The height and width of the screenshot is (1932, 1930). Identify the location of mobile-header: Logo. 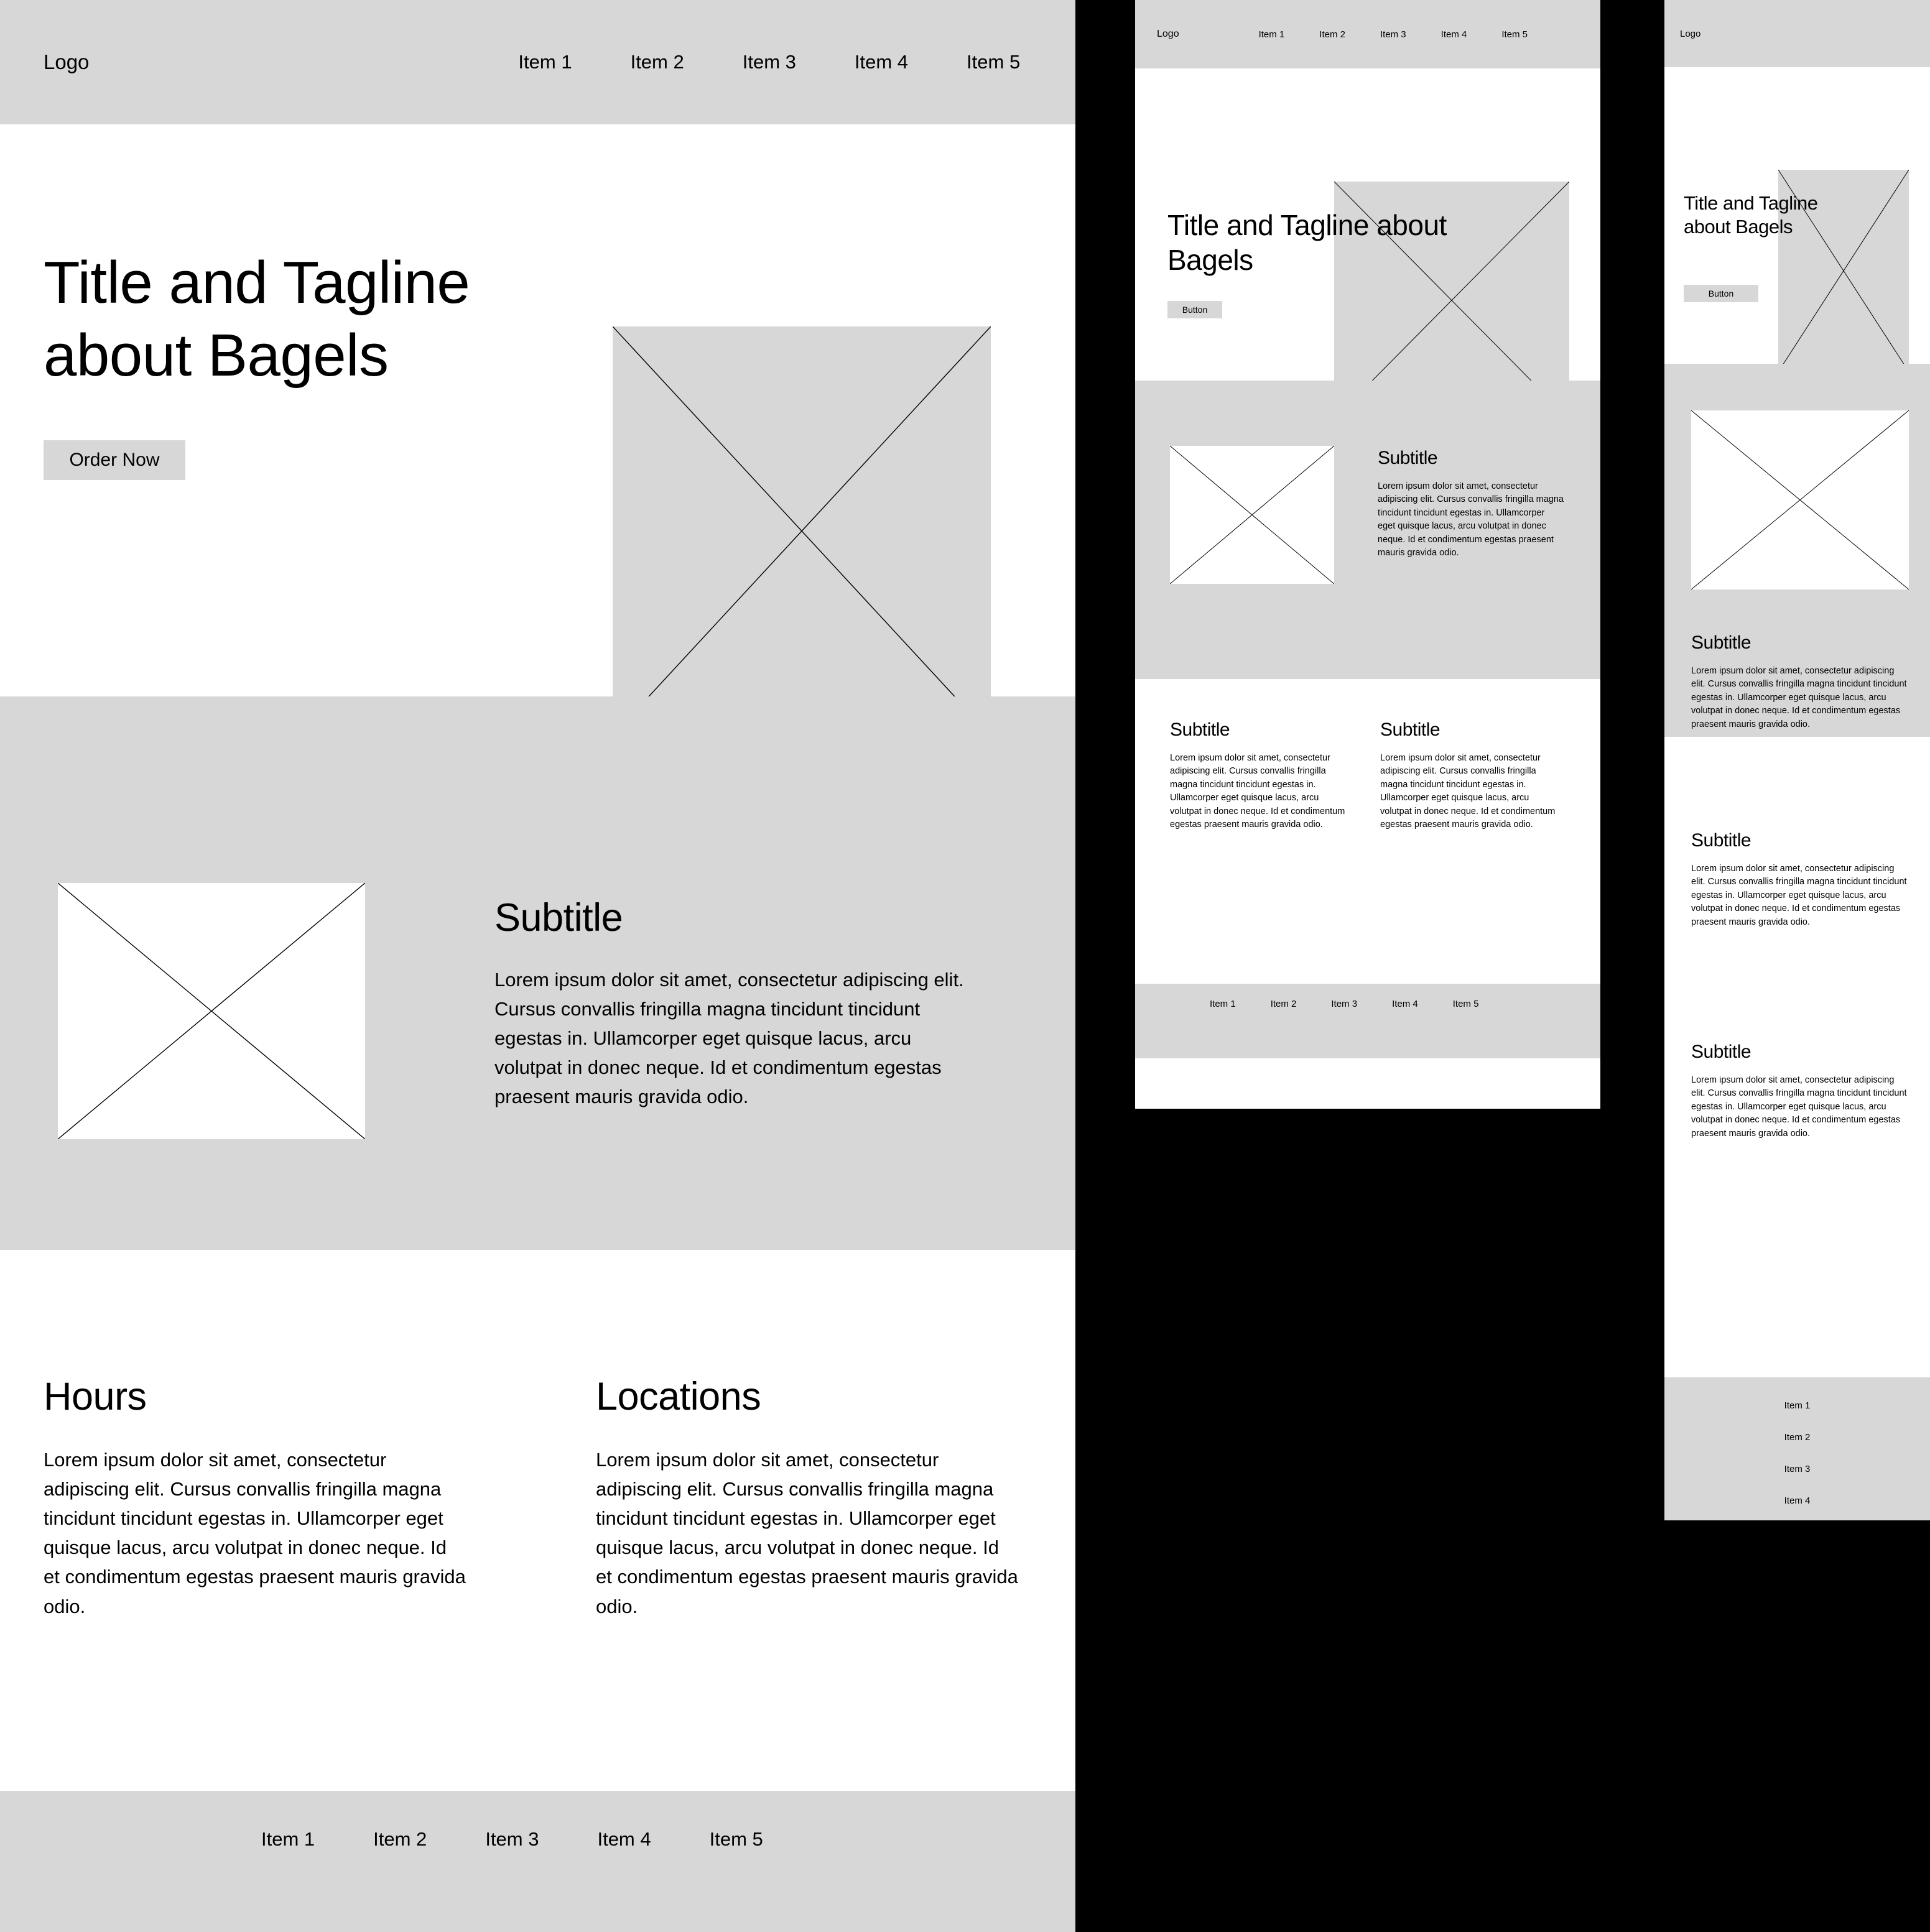
(1797, 34).